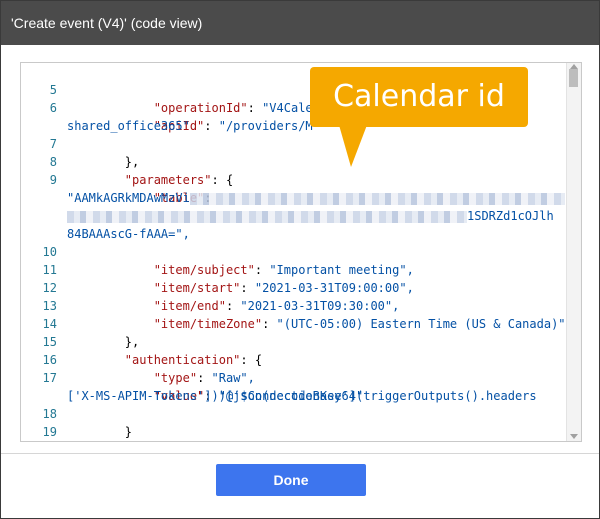 The height and width of the screenshot is (519, 600). What do you see at coordinates (353, 146) in the screenshot?
I see `callout-pointer` at bounding box center [353, 146].